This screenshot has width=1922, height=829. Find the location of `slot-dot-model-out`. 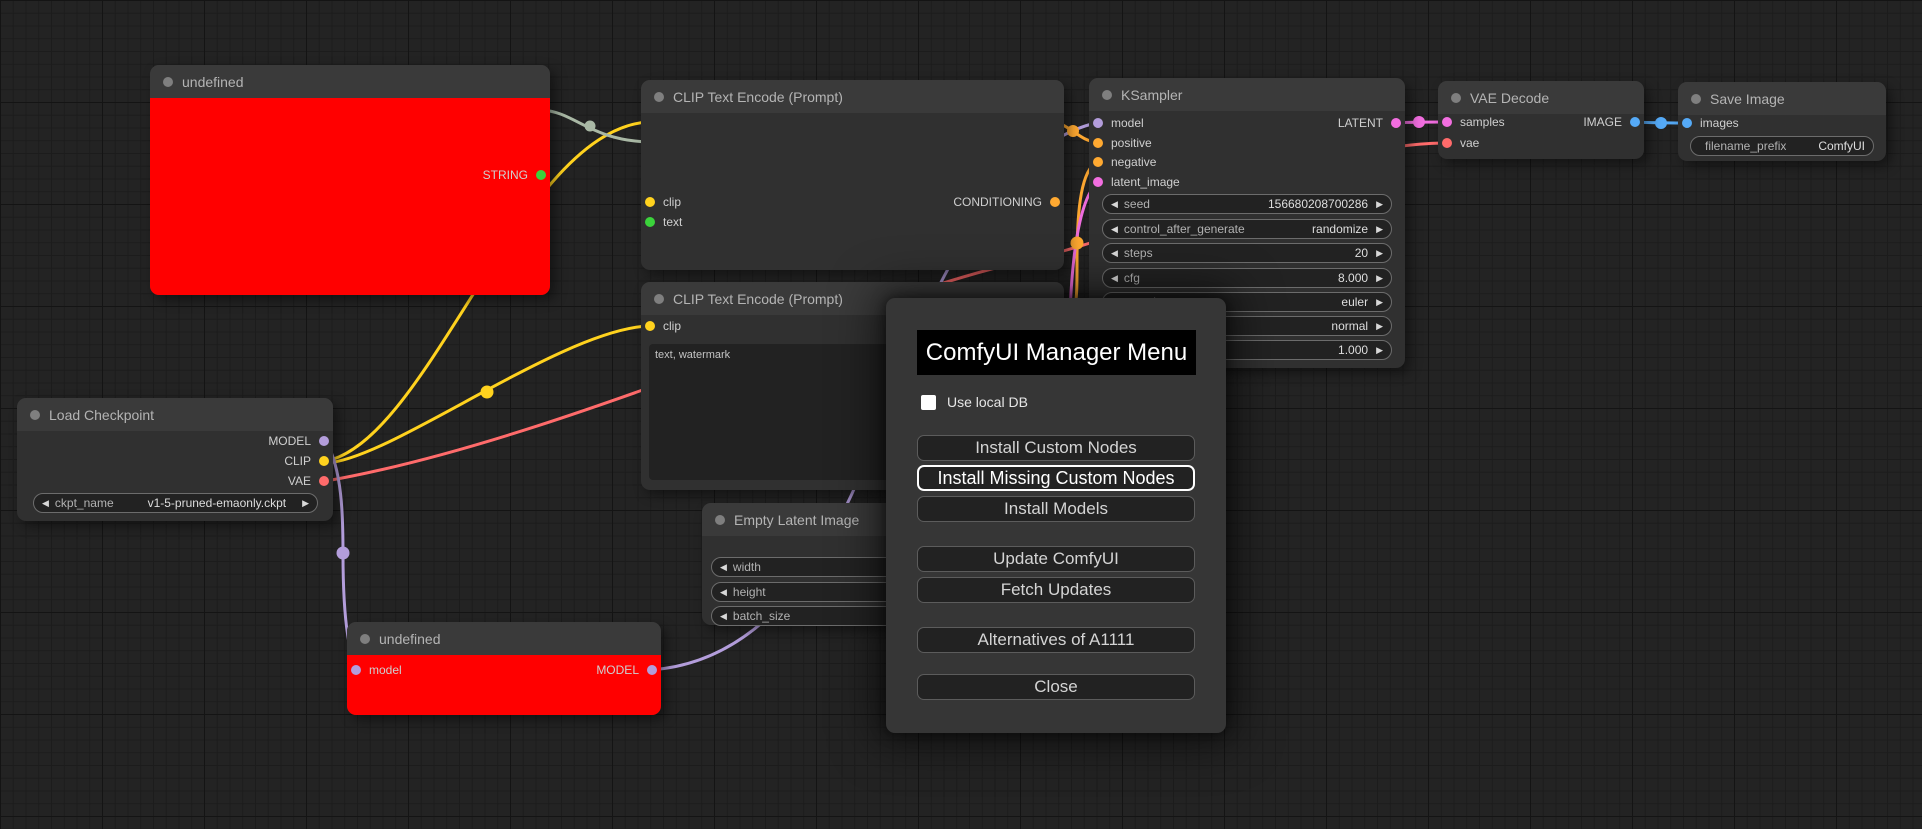

slot-dot-model-out is located at coordinates (652, 670).